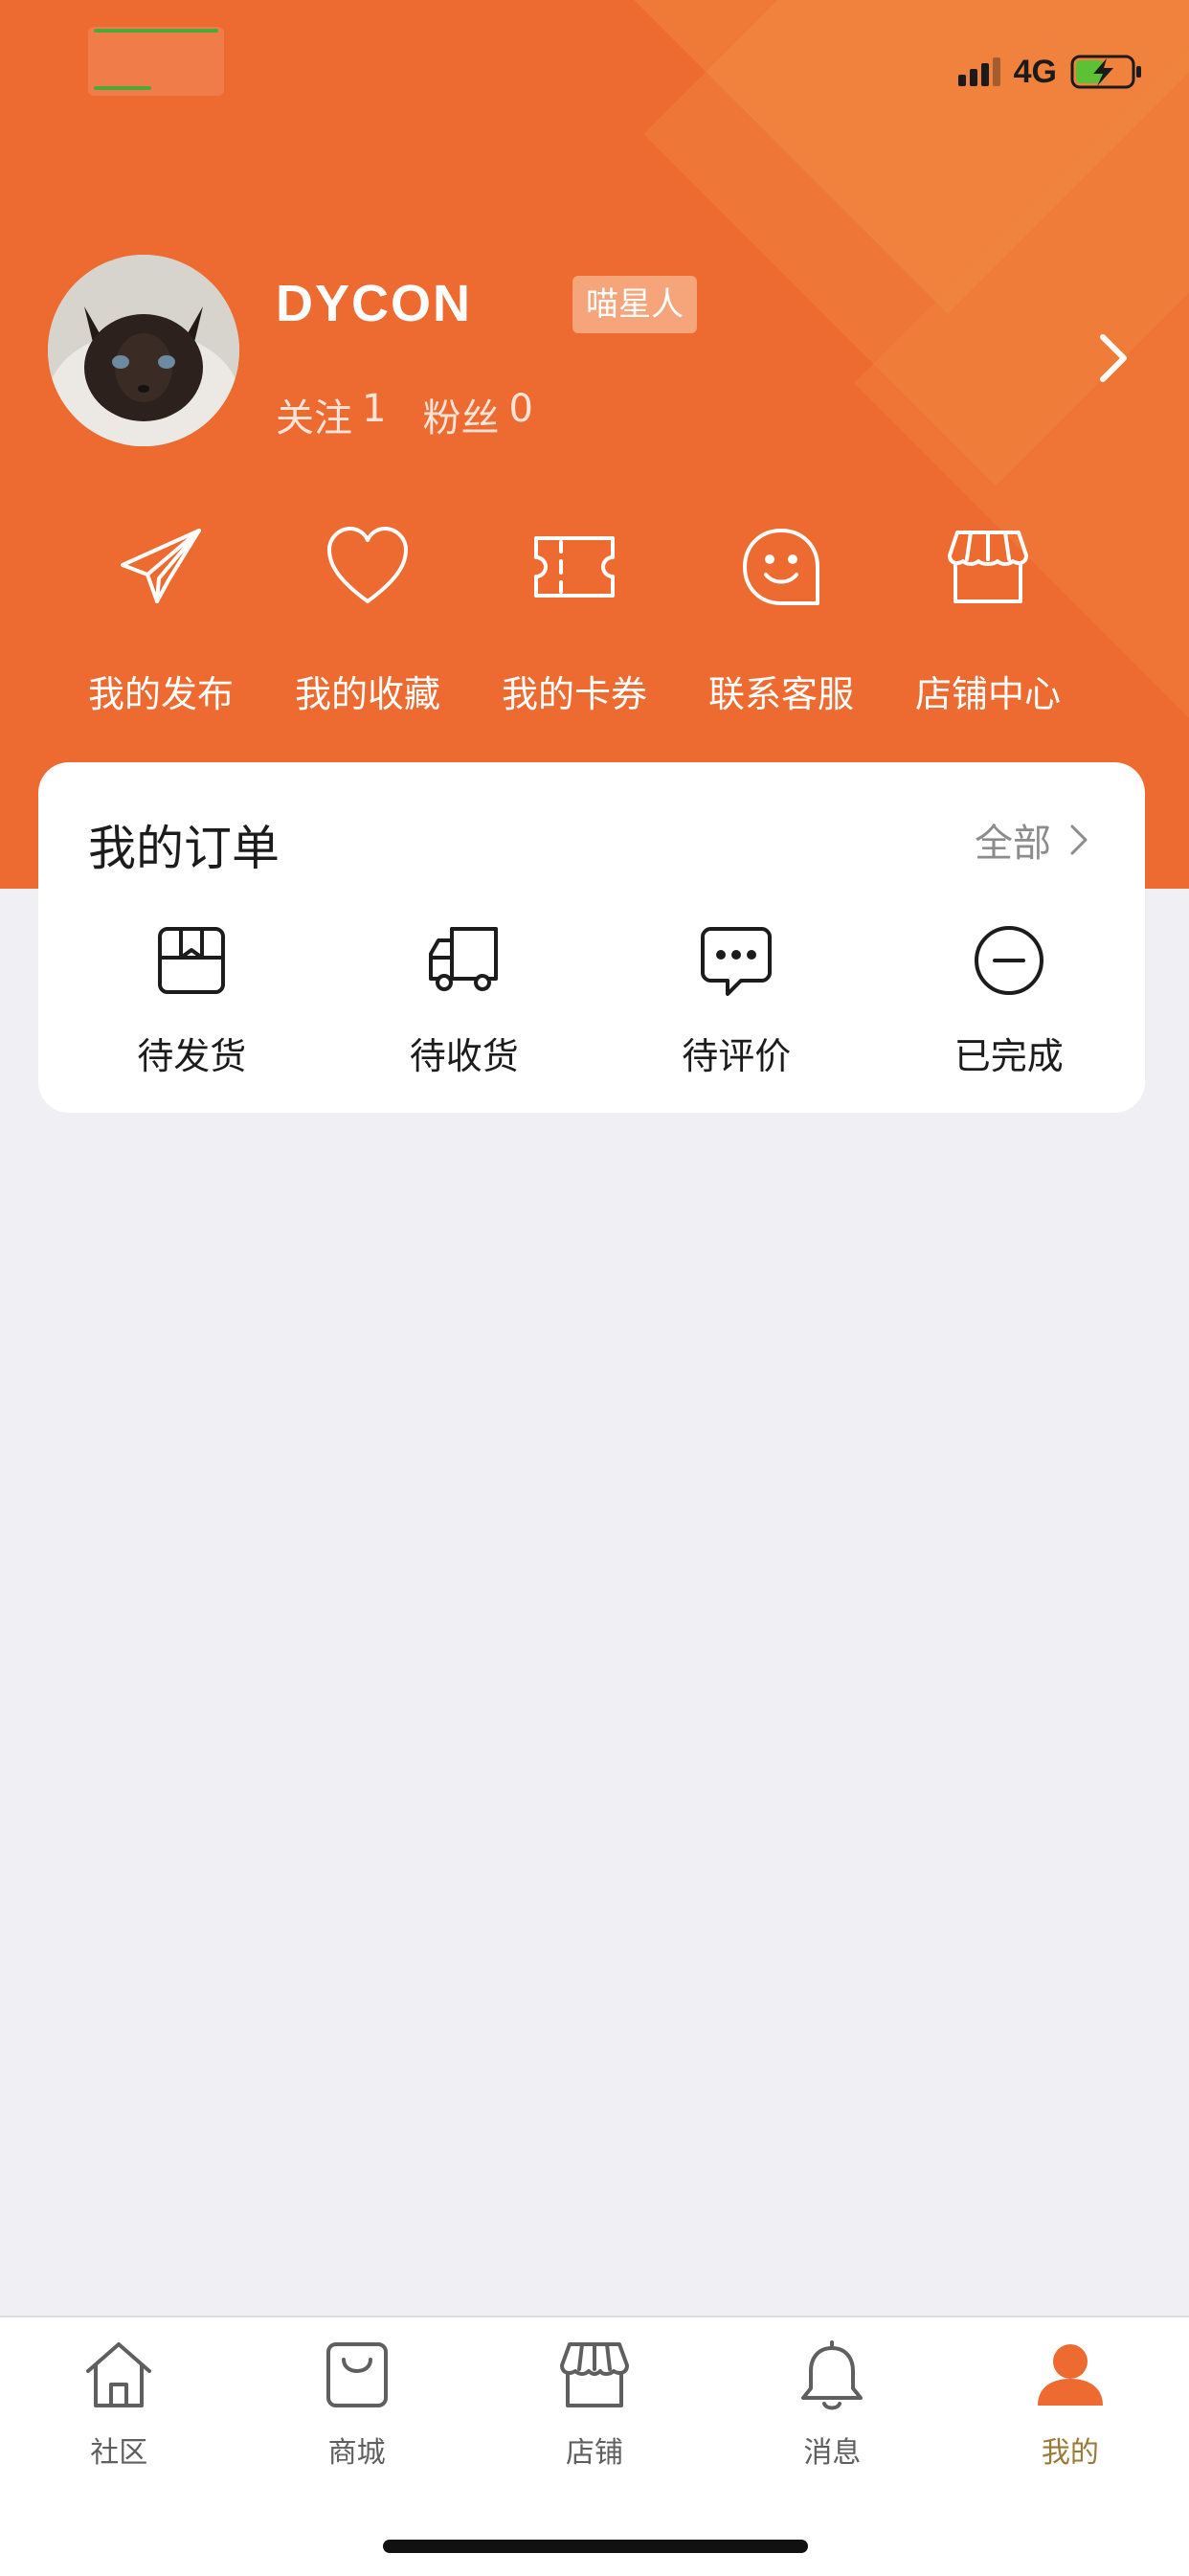  Describe the element at coordinates (374, 303) in the screenshot. I see `user-name: DYCON` at that location.